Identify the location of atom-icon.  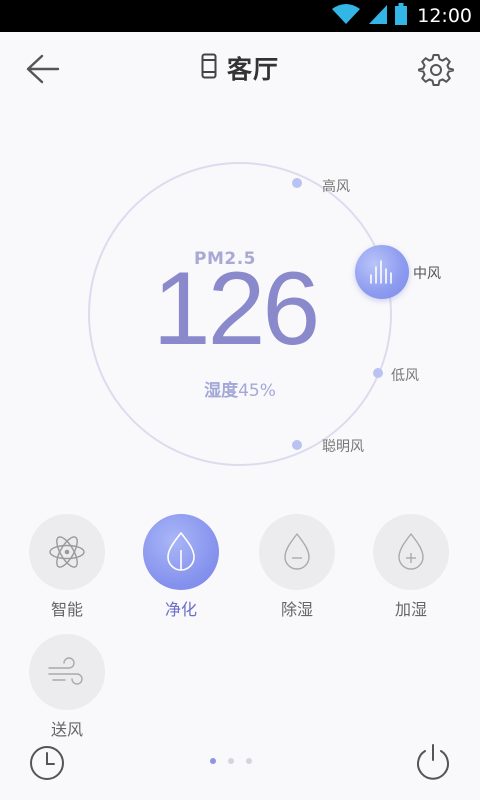
(67, 552).